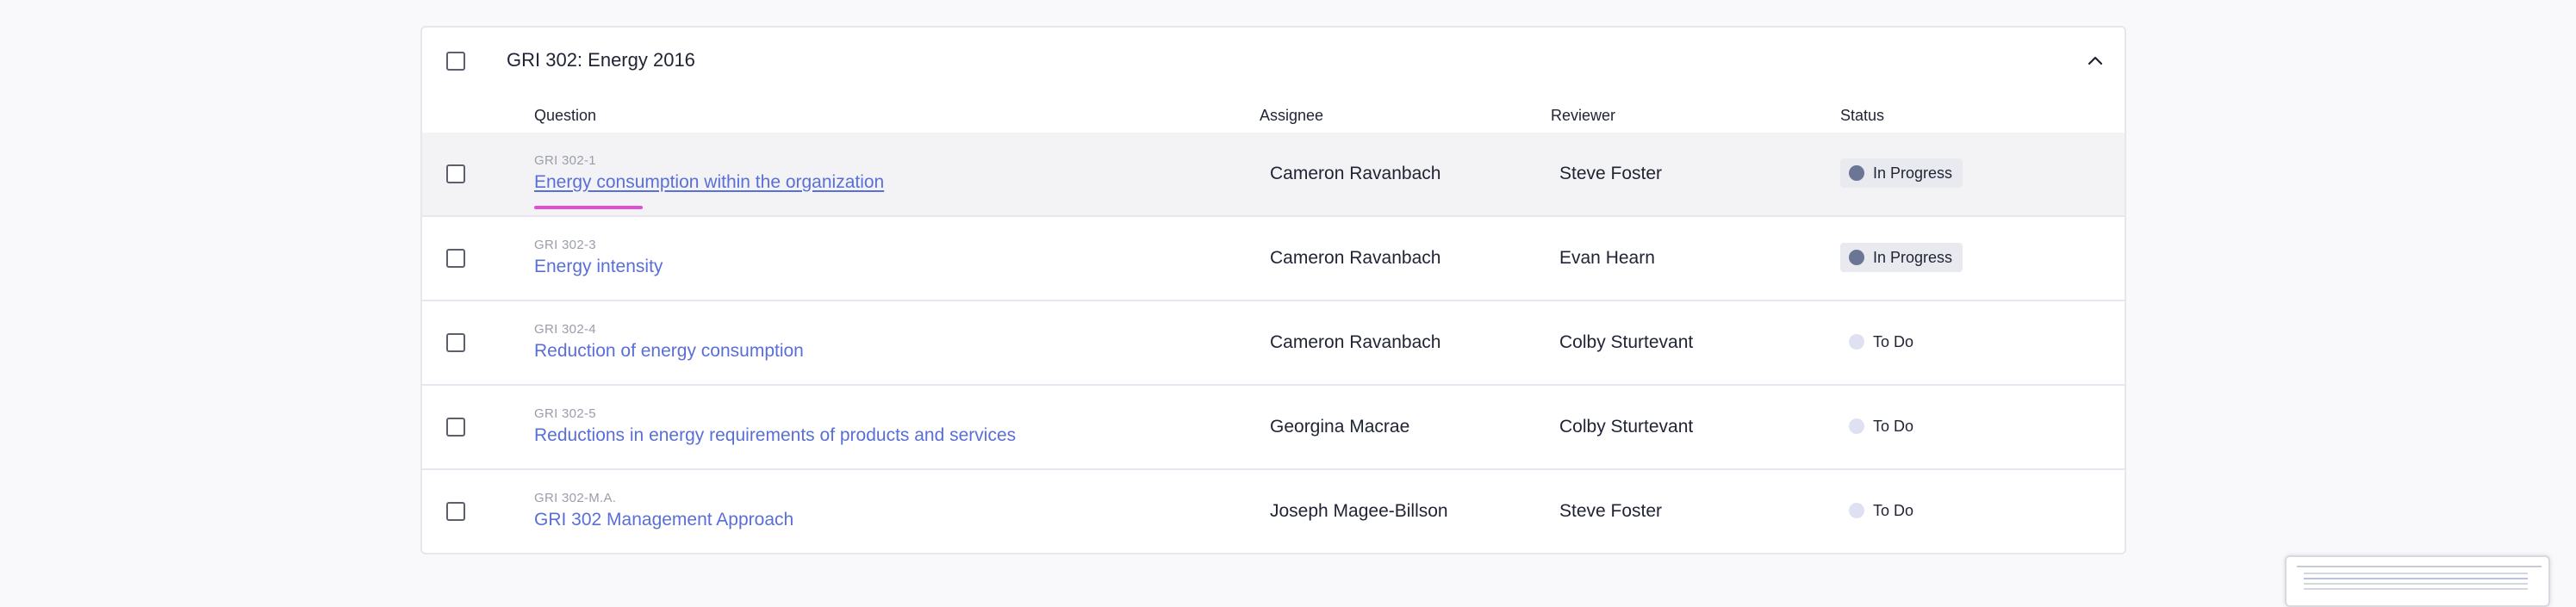 This screenshot has width=2576, height=607. I want to click on column-header-assignee: Assignee, so click(1292, 116).